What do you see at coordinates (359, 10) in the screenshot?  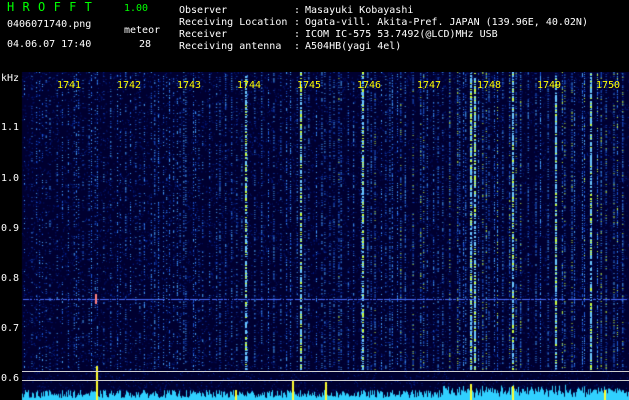 I see `info-value: Masayuki Kobayashi` at bounding box center [359, 10].